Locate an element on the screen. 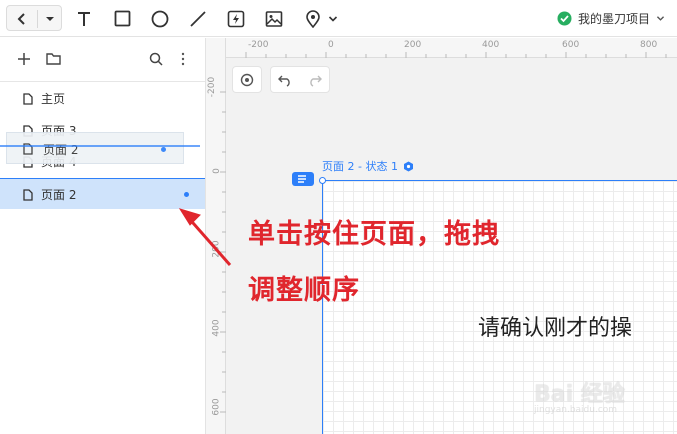 The height and width of the screenshot is (434, 677). folder-icon is located at coordinates (53, 58).